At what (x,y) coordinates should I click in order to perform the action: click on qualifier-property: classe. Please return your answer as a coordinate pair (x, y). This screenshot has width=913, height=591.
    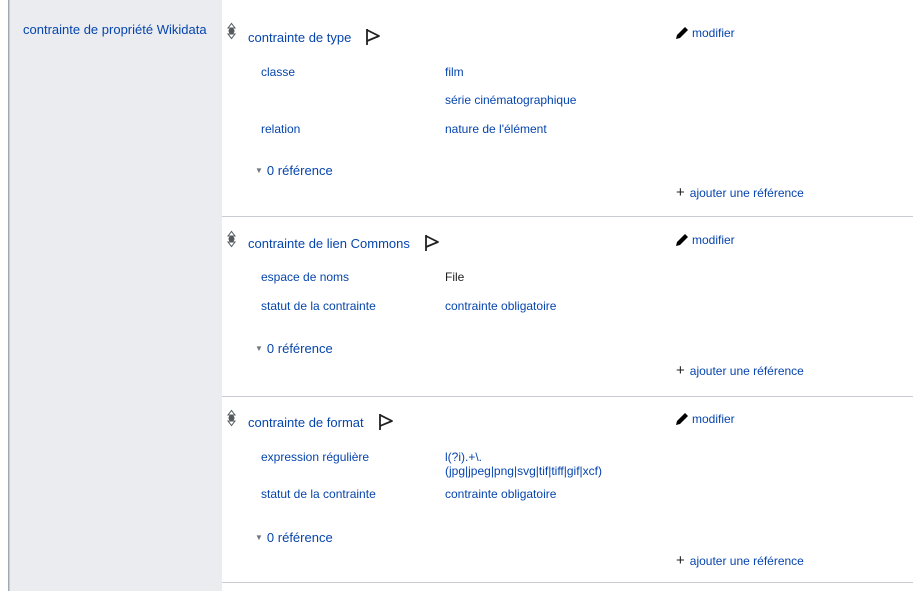
    Looking at the image, I should click on (278, 72).